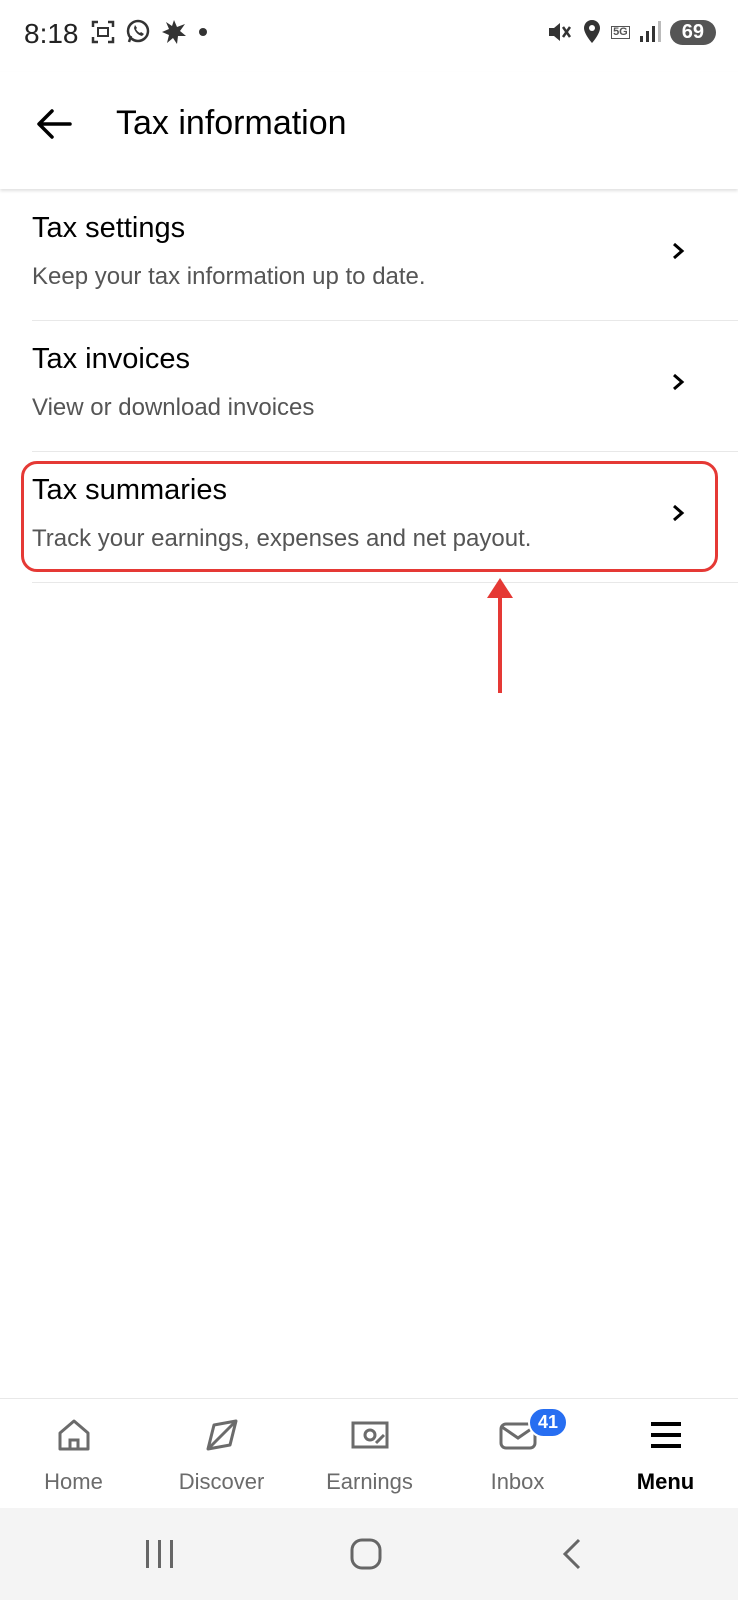  Describe the element at coordinates (665, 1454) in the screenshot. I see `nav-item-menu: Menu` at that location.